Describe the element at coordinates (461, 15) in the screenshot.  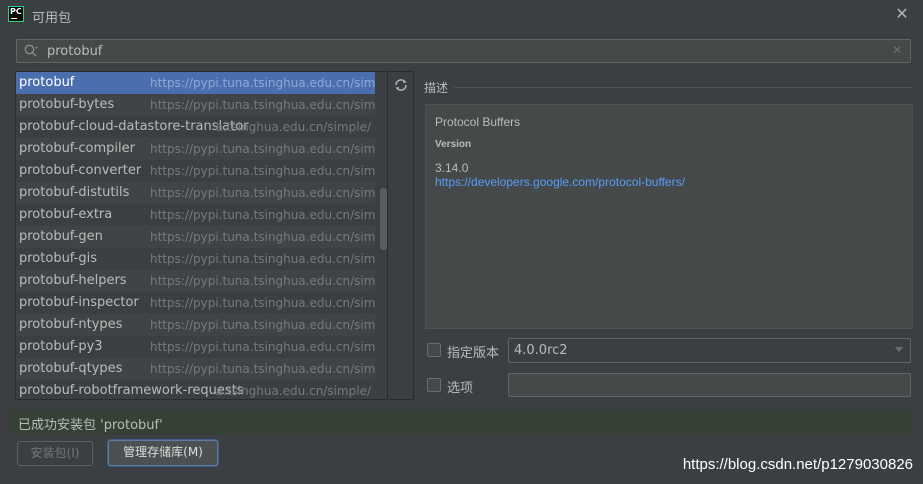
I see `title-bar: PC 可用包 ✕` at that location.